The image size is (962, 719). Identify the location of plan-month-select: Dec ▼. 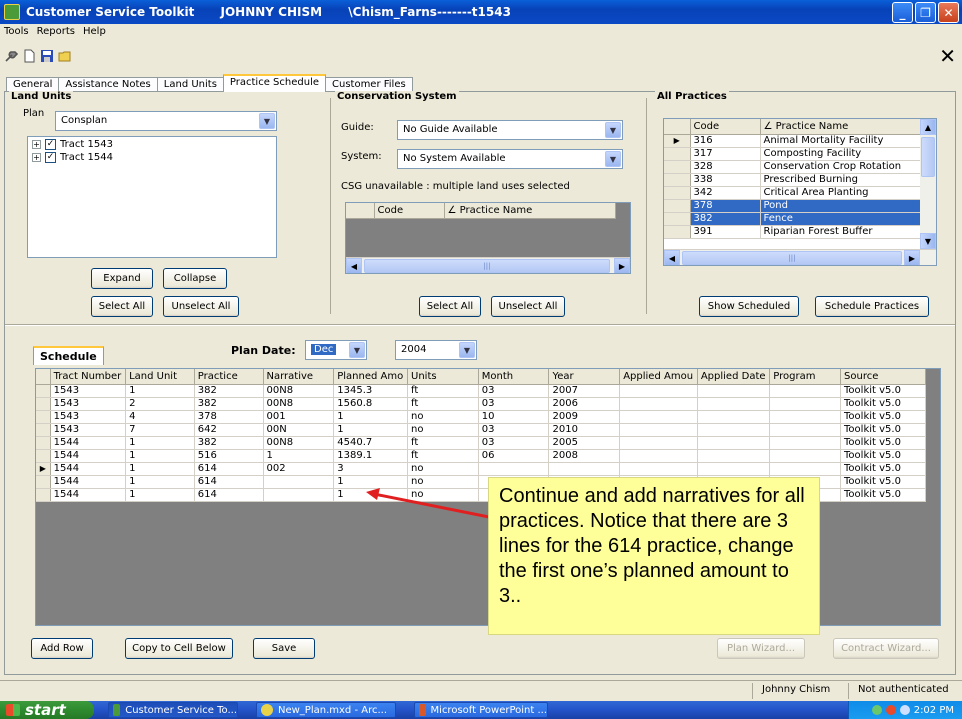
(336, 350).